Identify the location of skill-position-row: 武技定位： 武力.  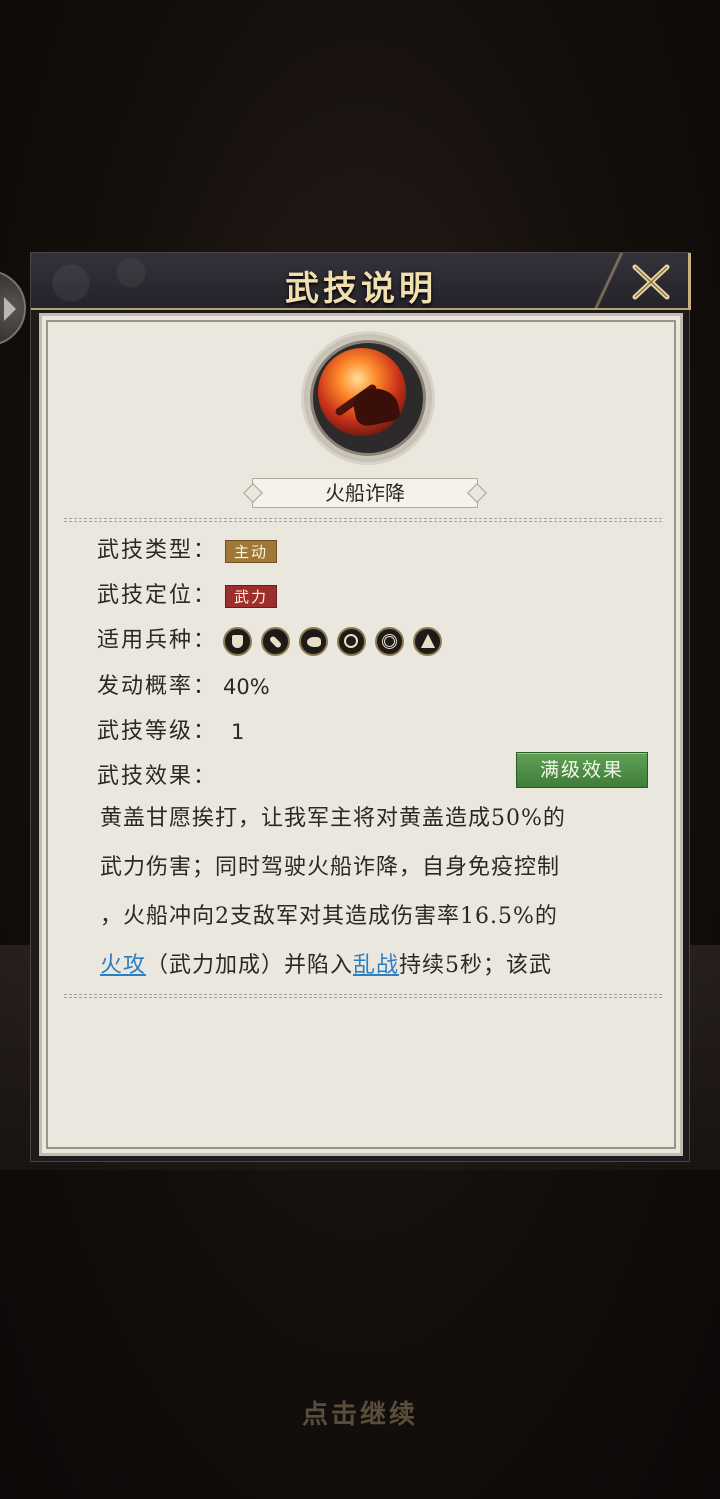
(187, 596).